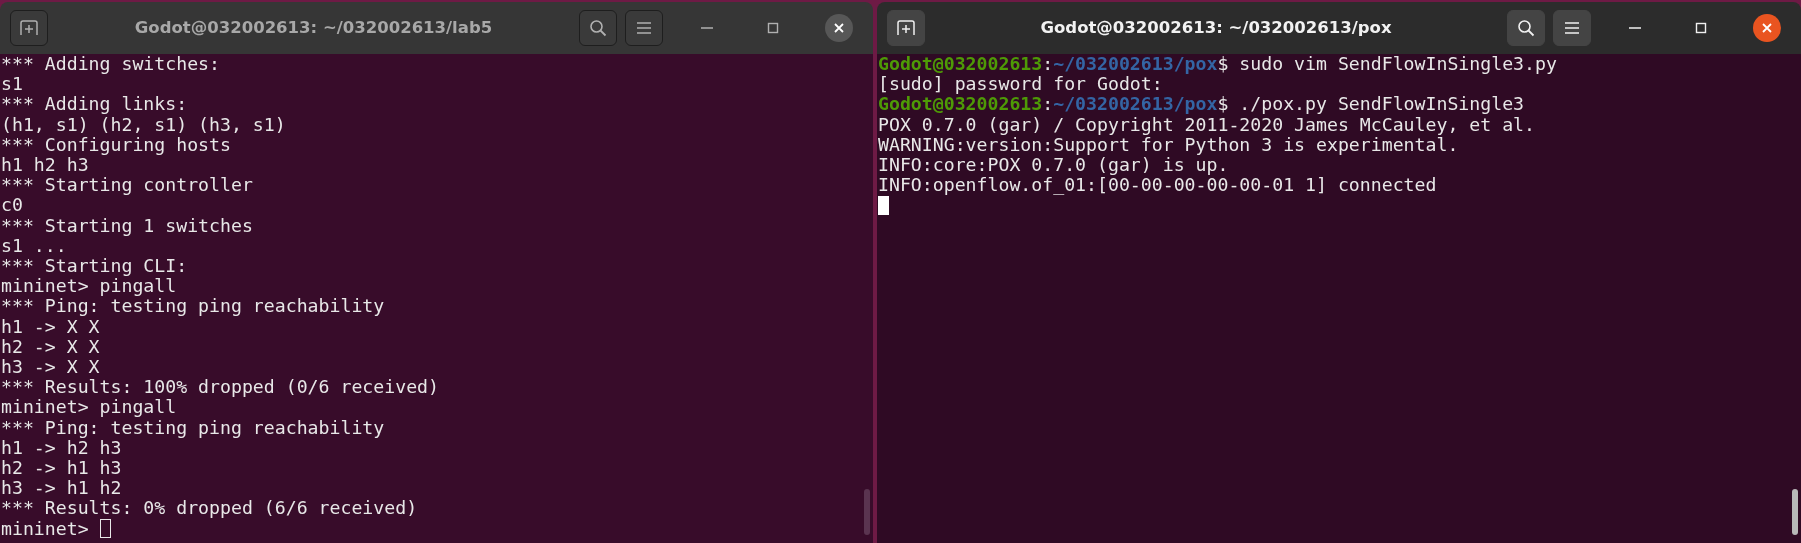 The width and height of the screenshot is (1801, 543). What do you see at coordinates (12, 205) in the screenshot?
I see `output-line: c0` at bounding box center [12, 205].